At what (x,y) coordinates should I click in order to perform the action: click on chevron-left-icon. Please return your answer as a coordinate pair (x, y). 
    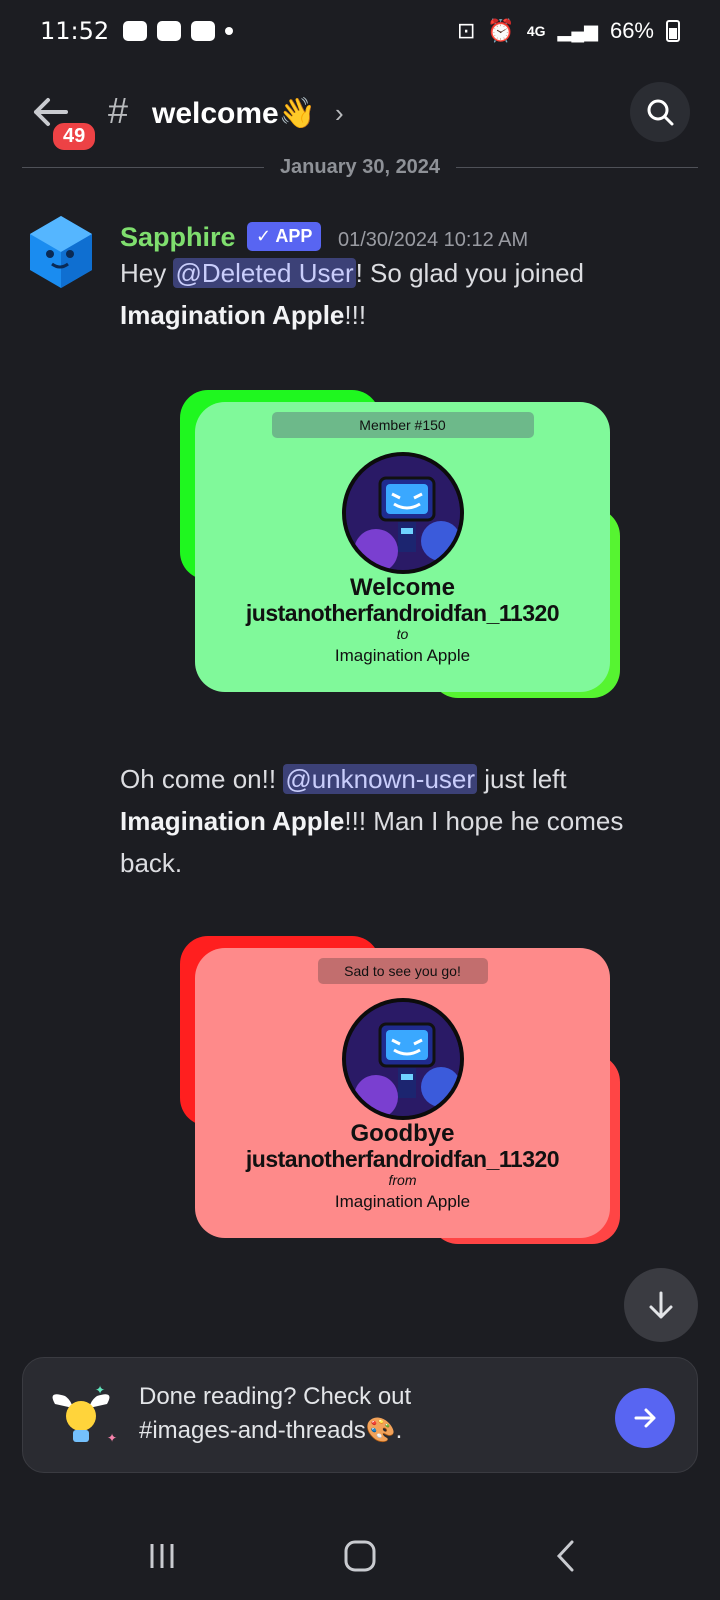
    Looking at the image, I should click on (565, 1556).